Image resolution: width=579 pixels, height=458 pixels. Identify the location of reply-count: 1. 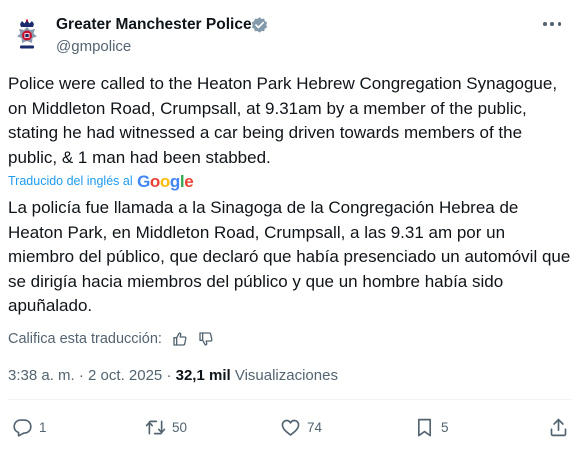
(43, 427).